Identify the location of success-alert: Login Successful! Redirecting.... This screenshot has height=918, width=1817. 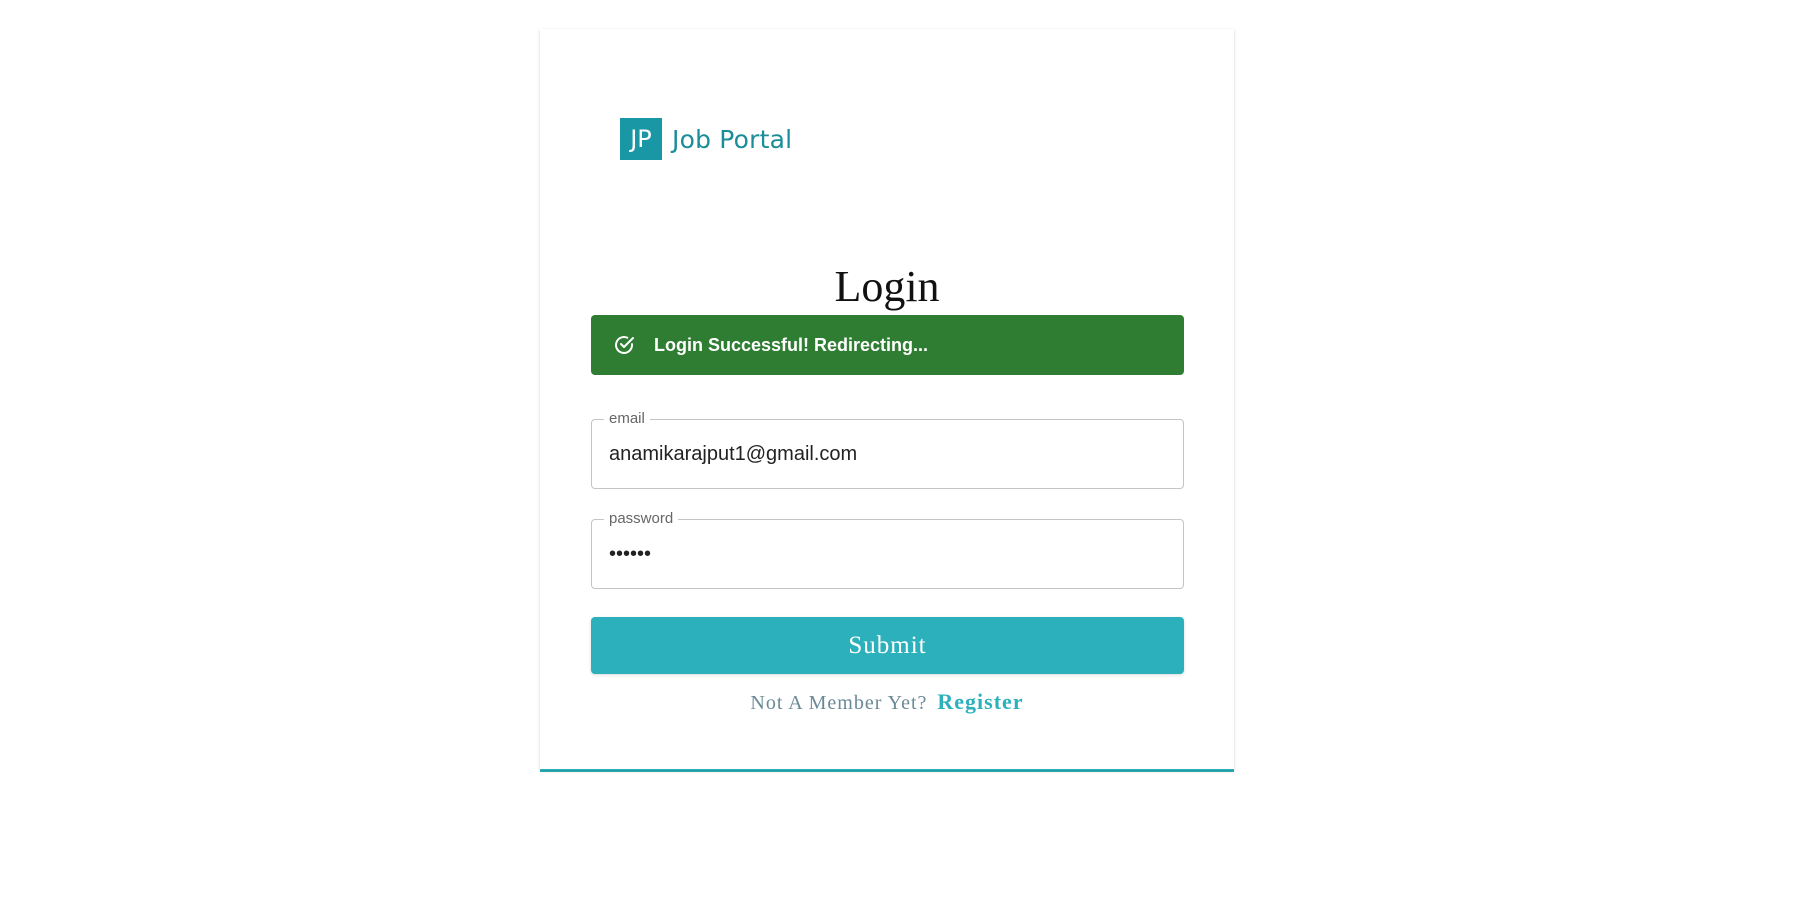
(887, 345).